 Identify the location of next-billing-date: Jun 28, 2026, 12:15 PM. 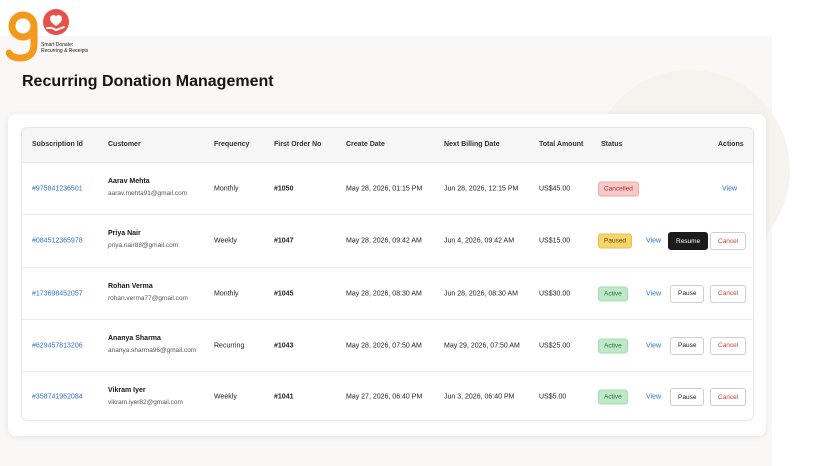
(481, 188).